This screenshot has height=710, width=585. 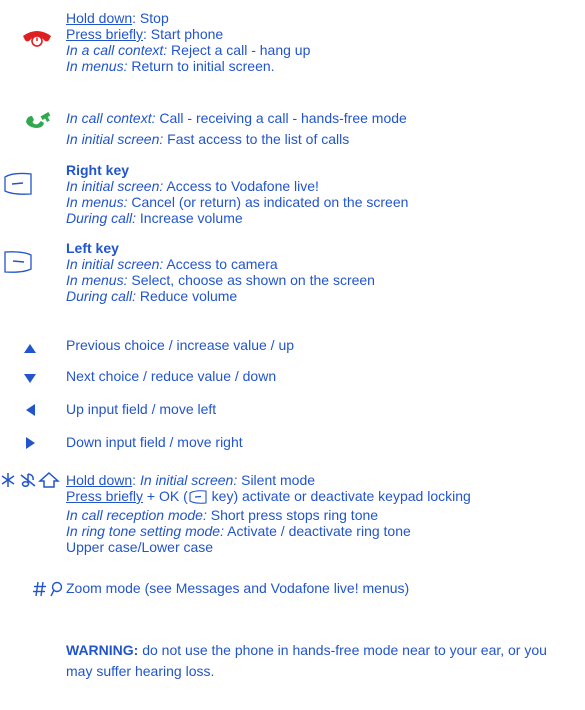 What do you see at coordinates (37, 39) in the screenshot?
I see `red-hangup-handset-icon` at bounding box center [37, 39].